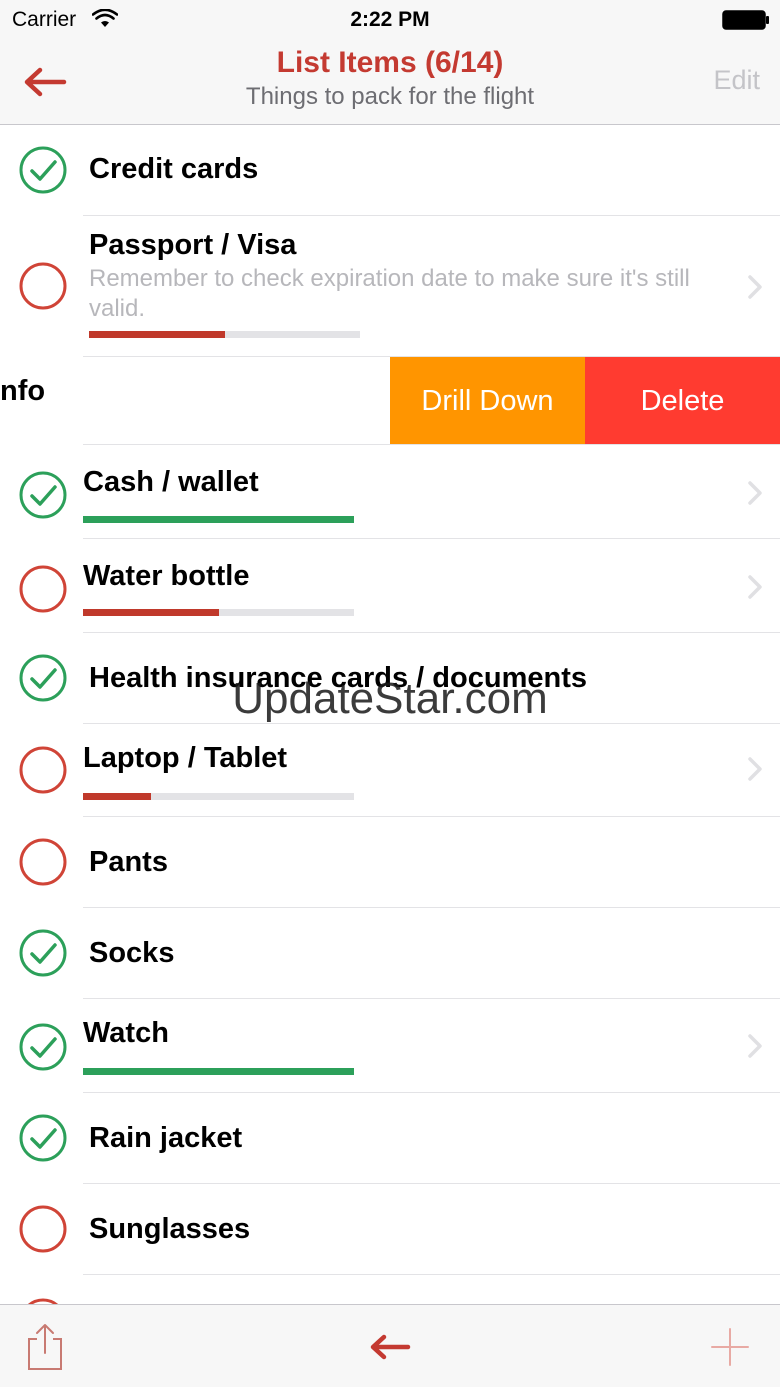 The image size is (780, 1387). What do you see at coordinates (390, 586) in the screenshot?
I see `list-item: Water bottle` at bounding box center [390, 586].